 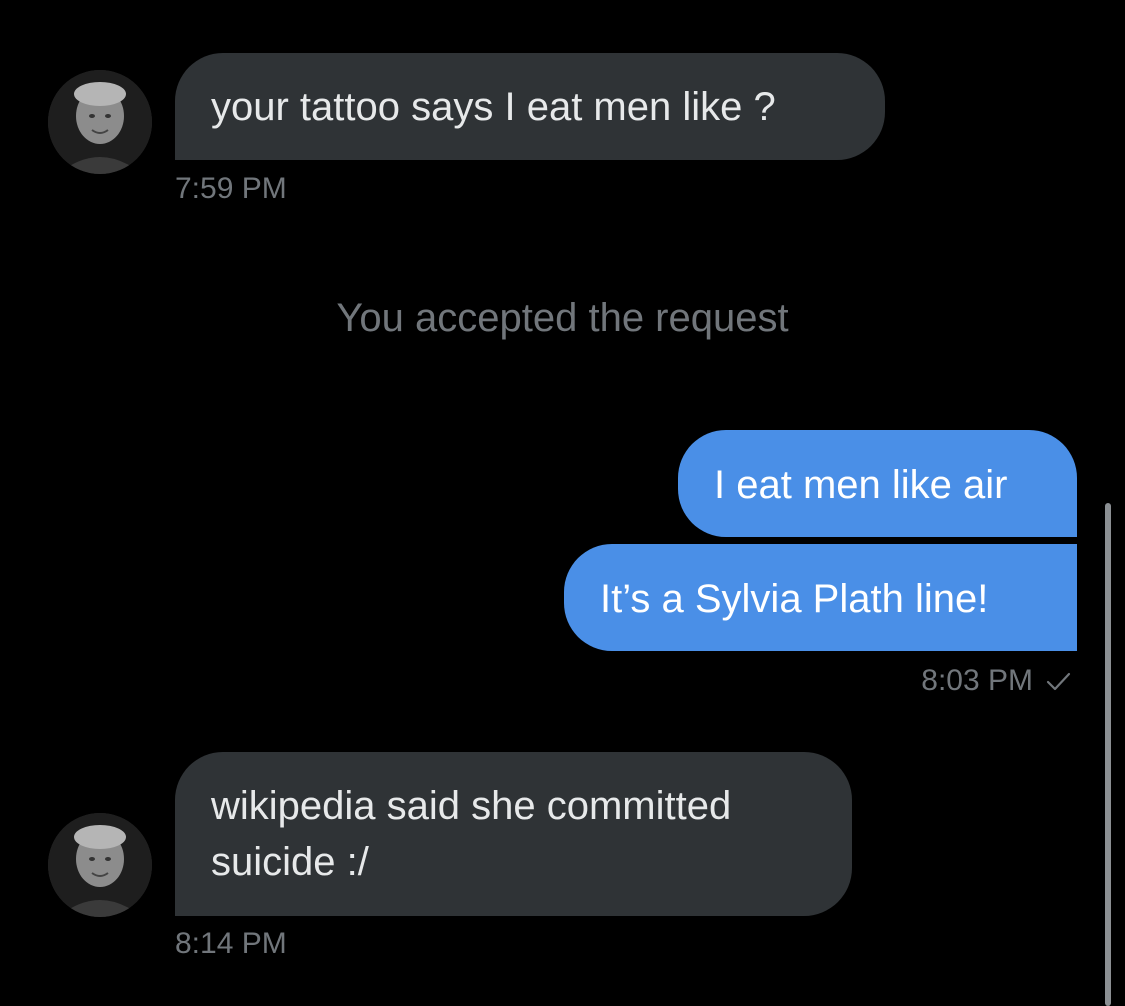 I want to click on message-text: It’s a Sylvia Plath line!, so click(x=794, y=599).